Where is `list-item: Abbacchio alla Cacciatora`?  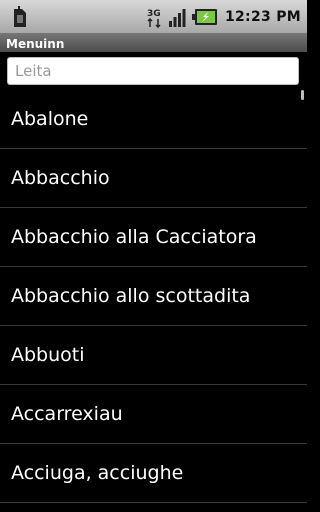
list-item: Abbacchio alla Cacciatora is located at coordinates (153, 237).